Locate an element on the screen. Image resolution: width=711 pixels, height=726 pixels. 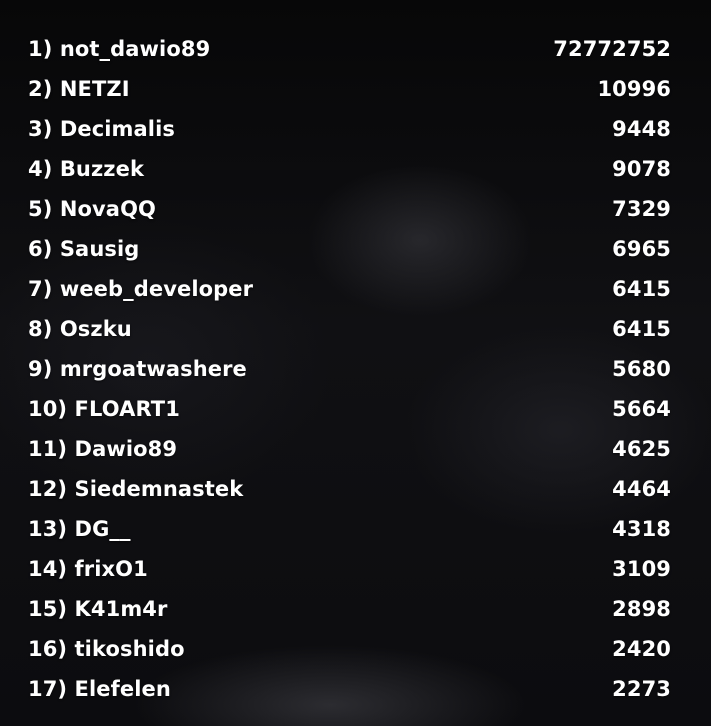
player-score: 3109 is located at coordinates (641, 569).